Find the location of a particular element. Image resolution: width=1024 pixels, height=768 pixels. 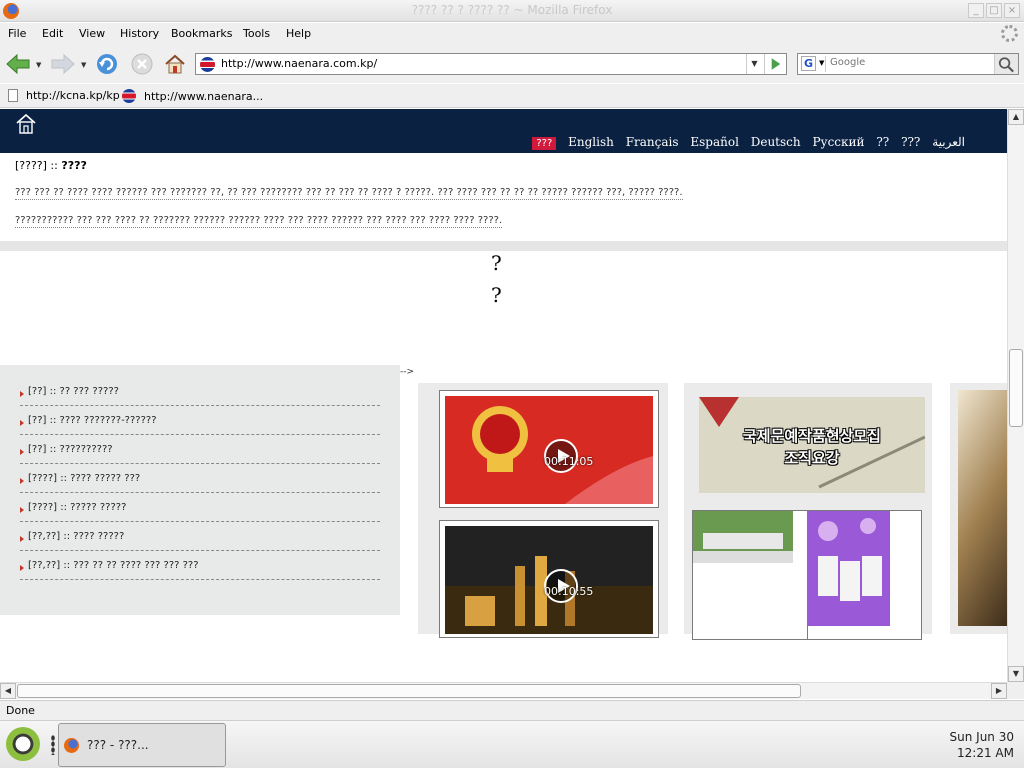

lang-german: Deutsch is located at coordinates (776, 142).